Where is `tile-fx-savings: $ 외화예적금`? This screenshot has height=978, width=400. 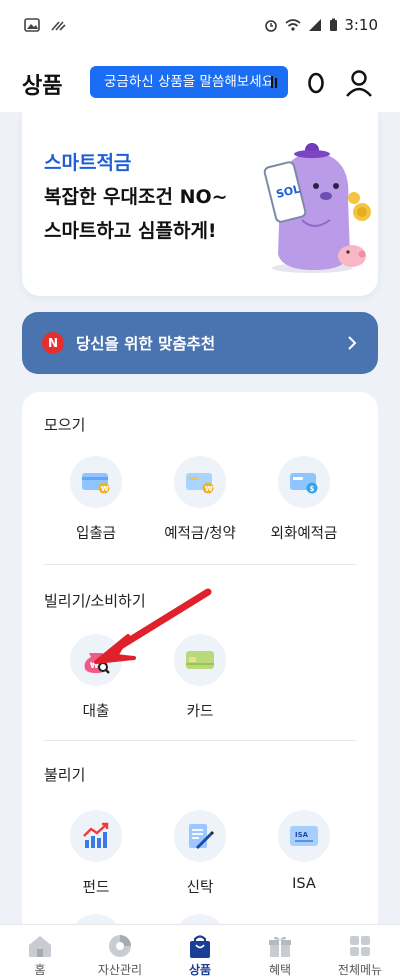 tile-fx-savings: $ 외화예적금 is located at coordinates (304, 506).